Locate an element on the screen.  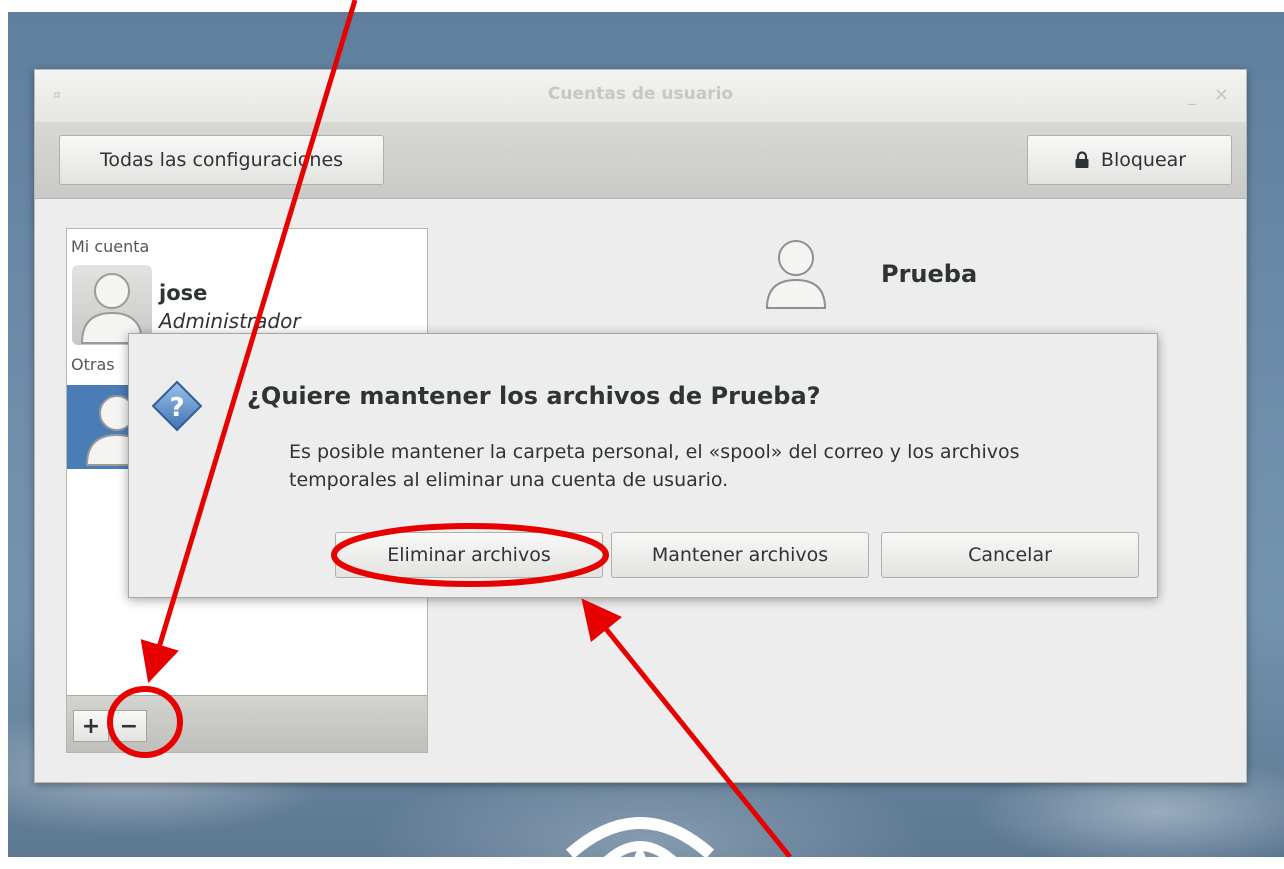
window-titlebar: ¤ Cuentas de usuario _ × is located at coordinates (640, 96).